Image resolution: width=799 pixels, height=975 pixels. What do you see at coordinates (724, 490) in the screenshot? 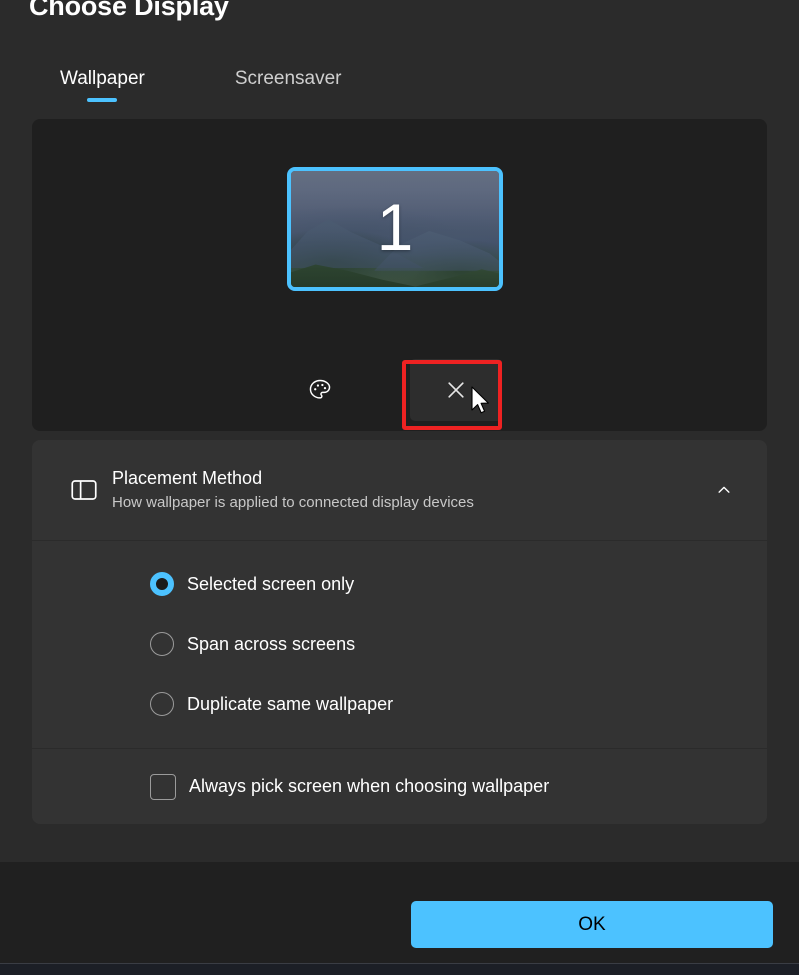
I see `chevron-up-icon` at bounding box center [724, 490].